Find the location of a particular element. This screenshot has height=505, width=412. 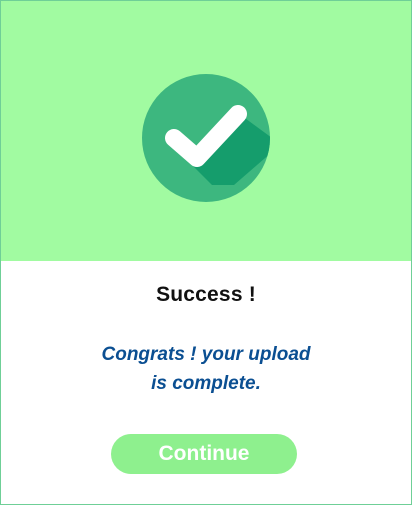

continue-button: Continue is located at coordinates (204, 454).